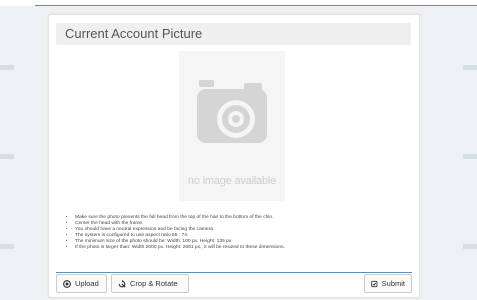 The width and height of the screenshot is (477, 300). I want to click on photo-placeholder: no image available, so click(232, 126).